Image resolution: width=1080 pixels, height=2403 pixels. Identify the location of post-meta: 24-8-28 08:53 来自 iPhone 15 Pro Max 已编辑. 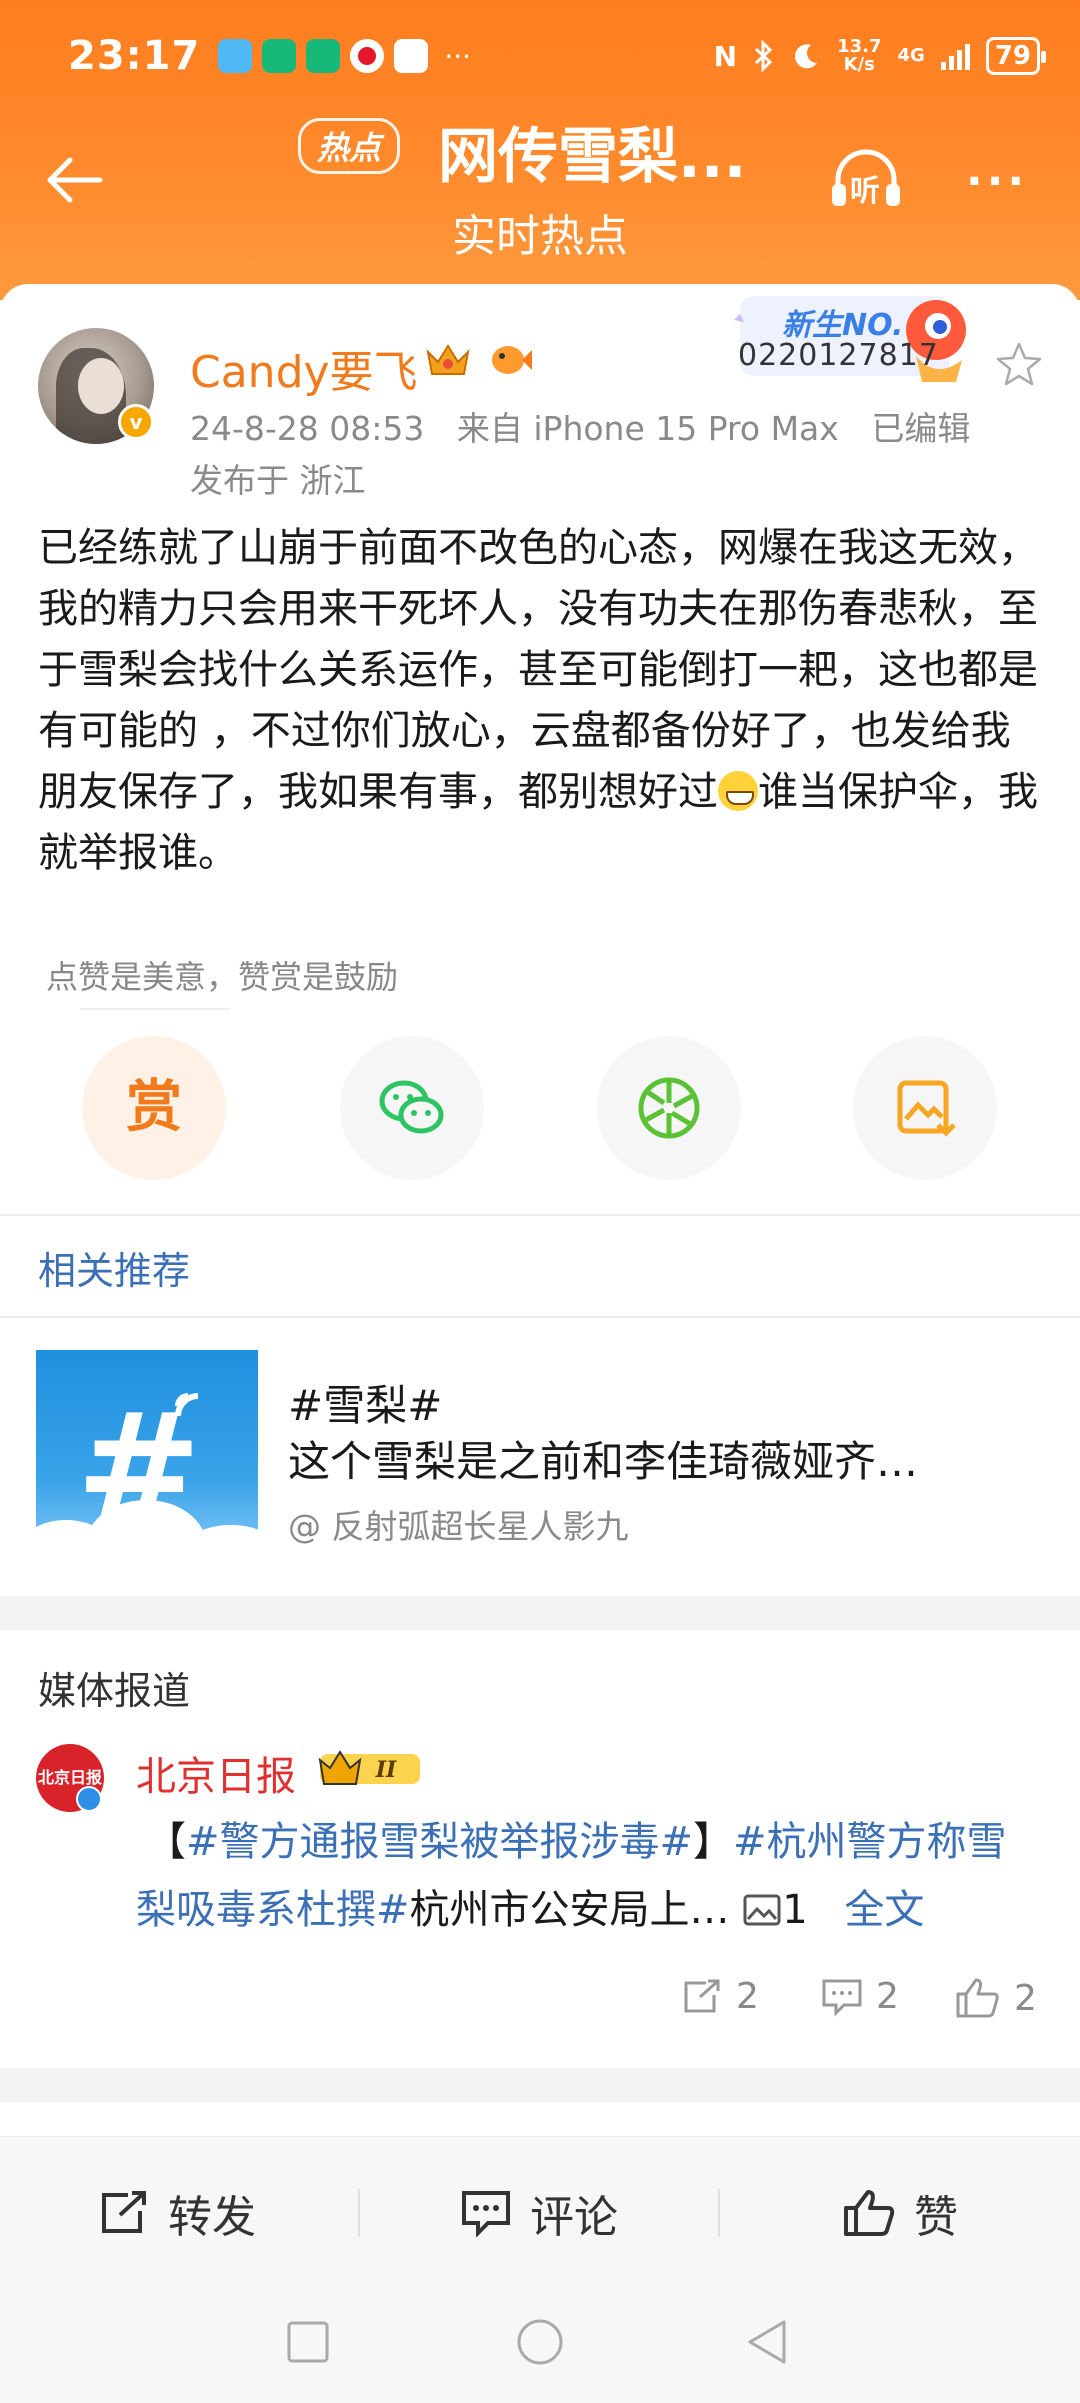
(591, 426).